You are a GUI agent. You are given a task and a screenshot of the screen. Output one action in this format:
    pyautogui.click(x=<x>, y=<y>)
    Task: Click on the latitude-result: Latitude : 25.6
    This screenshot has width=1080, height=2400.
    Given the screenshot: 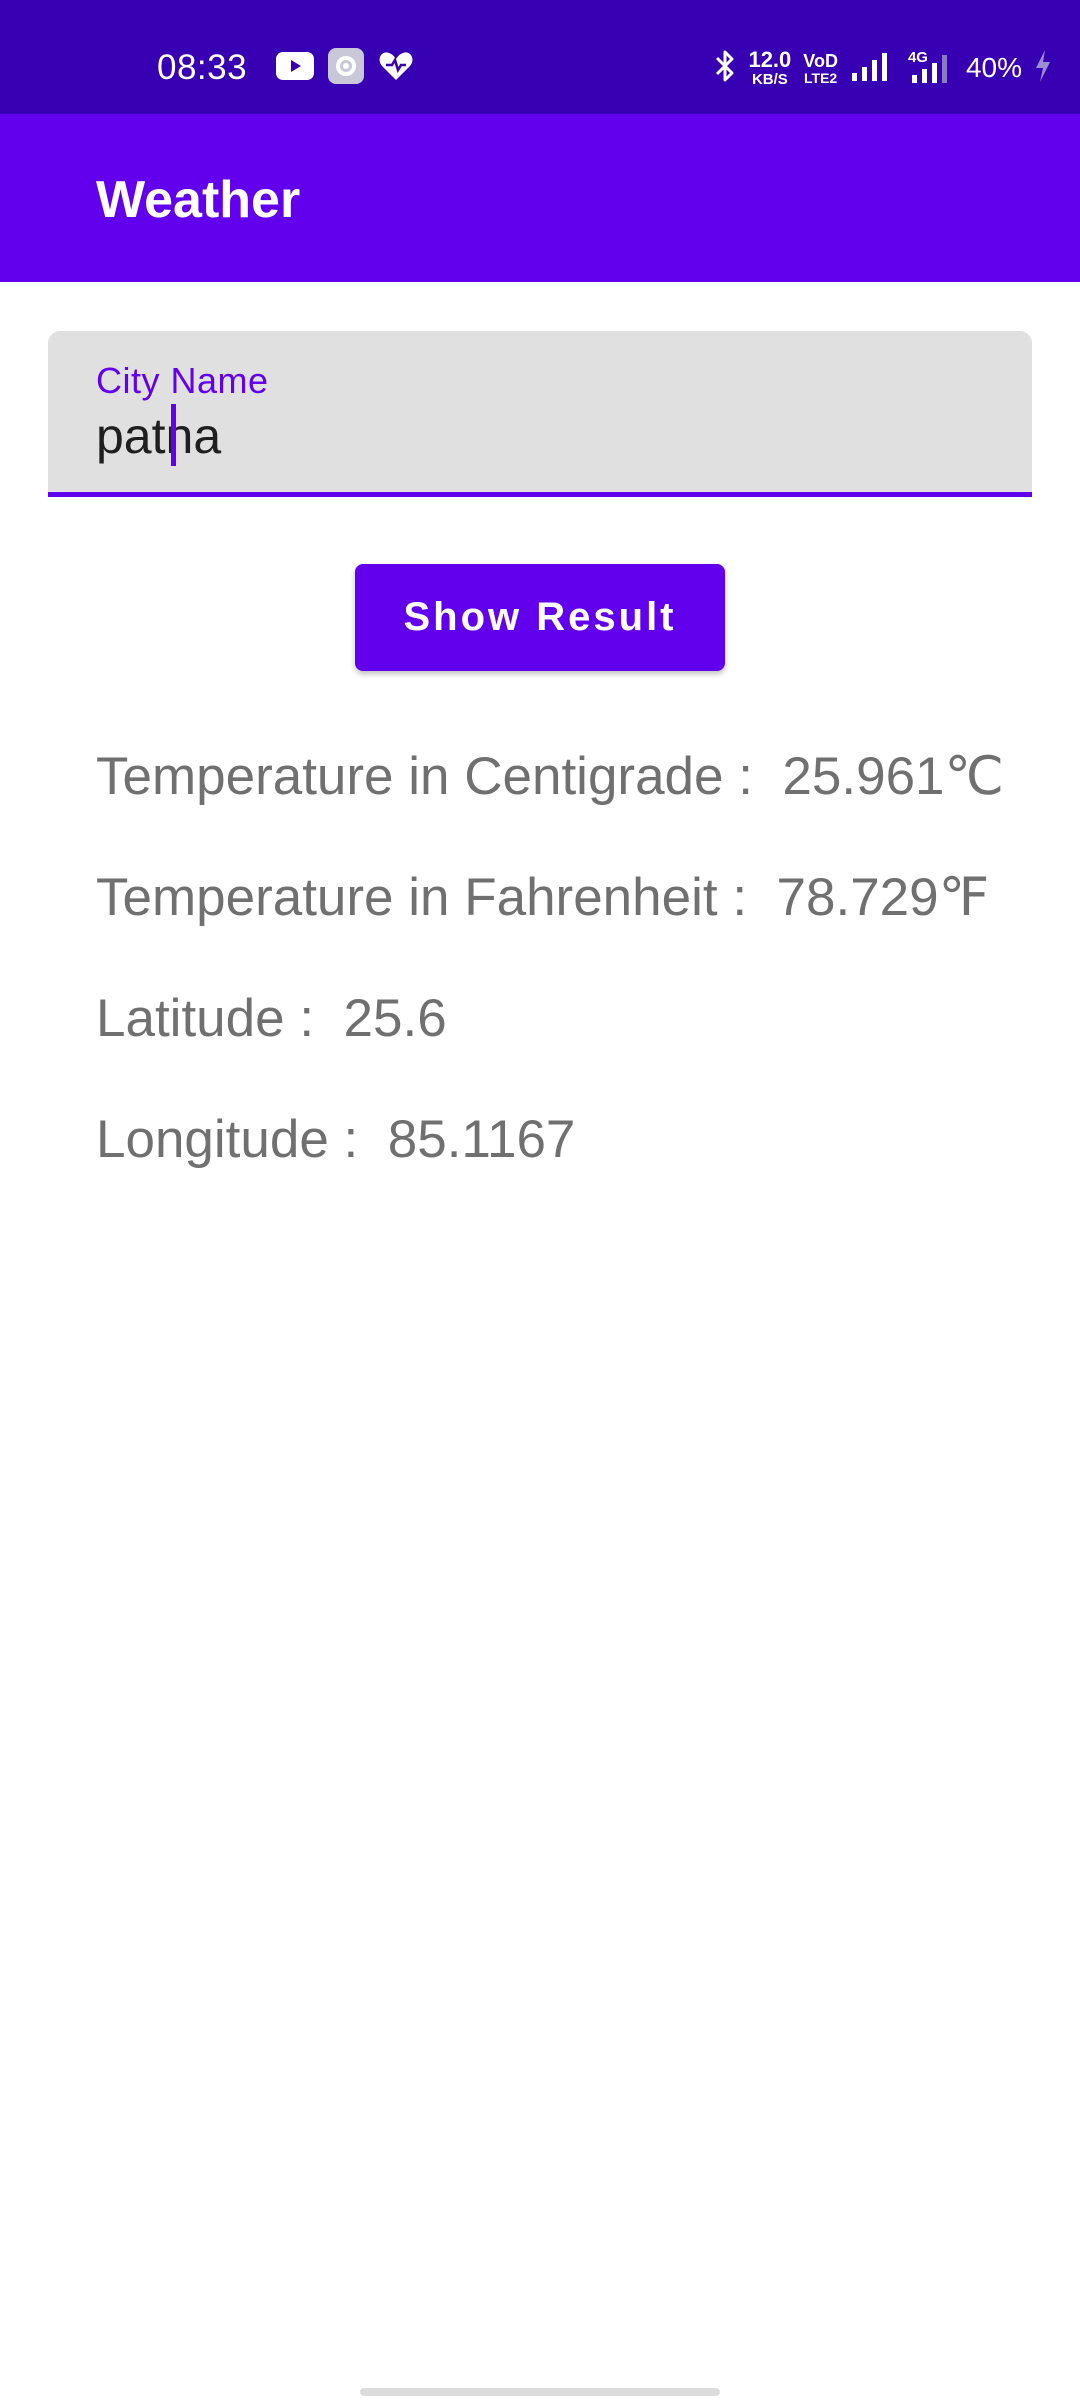 What is the action you would take?
    pyautogui.click(x=271, y=1019)
    